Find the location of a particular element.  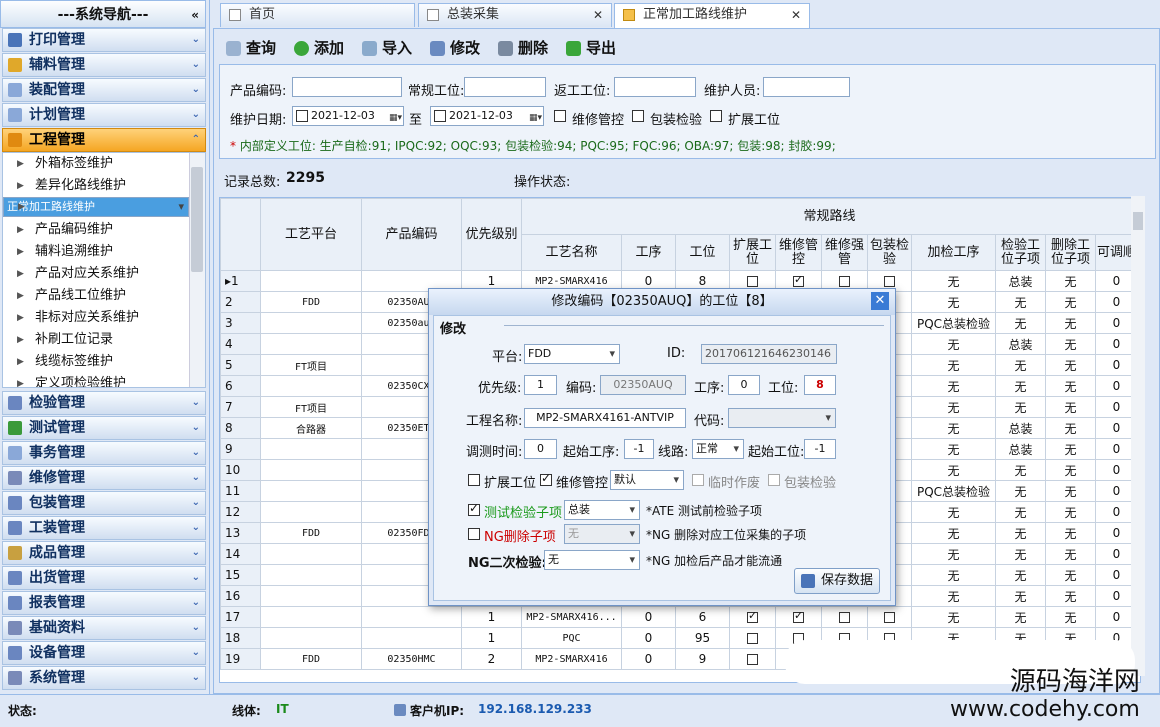

start-sequence-input: -1 is located at coordinates (639, 449).